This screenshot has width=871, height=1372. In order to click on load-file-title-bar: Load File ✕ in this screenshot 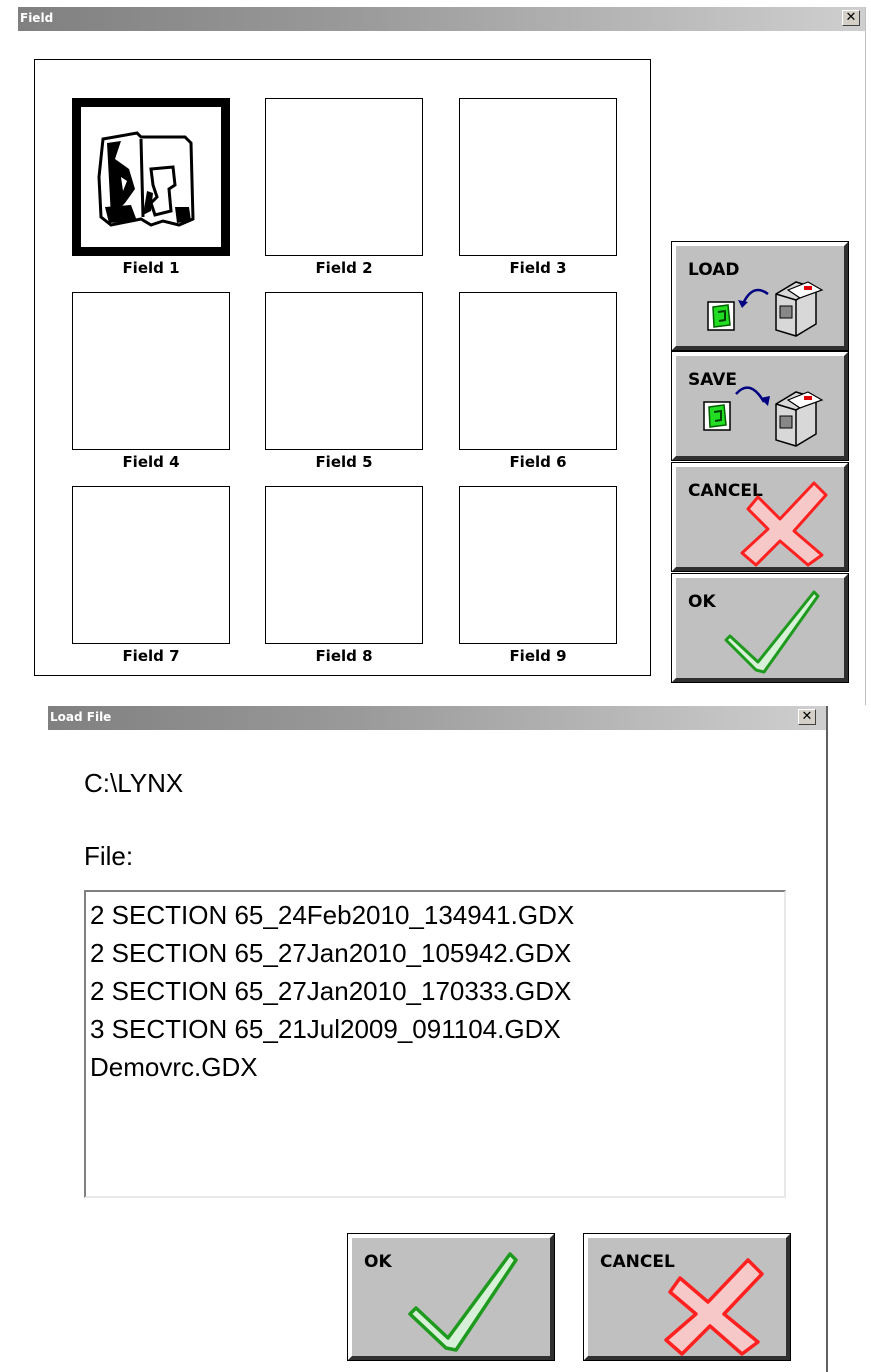, I will do `click(437, 718)`.